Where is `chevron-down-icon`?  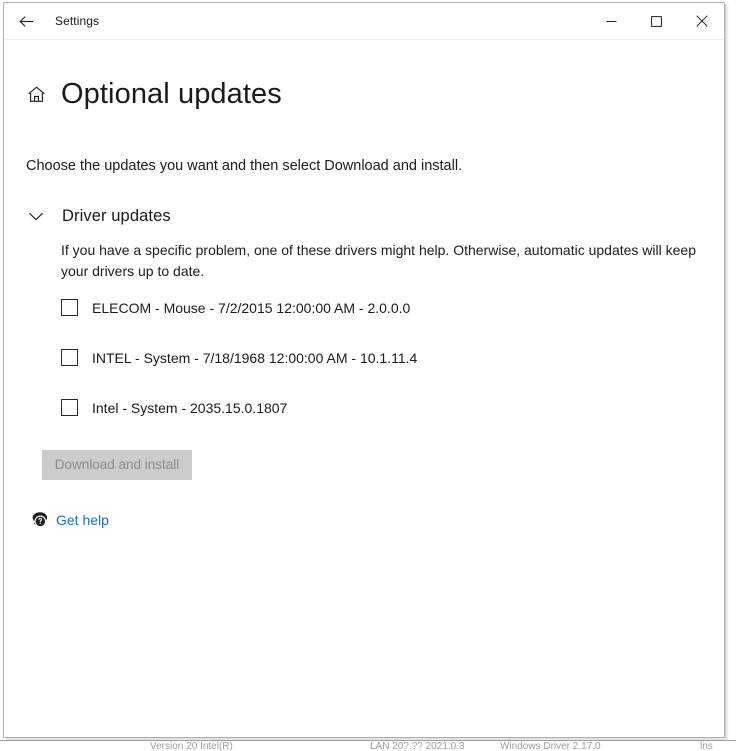
chevron-down-icon is located at coordinates (42, 217).